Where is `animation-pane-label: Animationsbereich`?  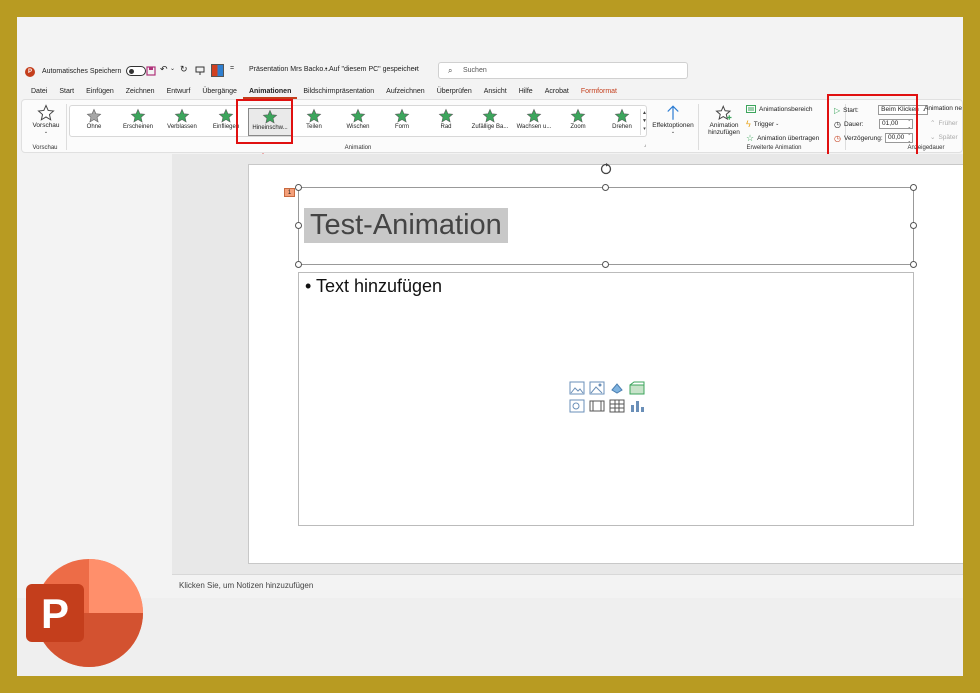 animation-pane-label: Animationsbereich is located at coordinates (786, 109).